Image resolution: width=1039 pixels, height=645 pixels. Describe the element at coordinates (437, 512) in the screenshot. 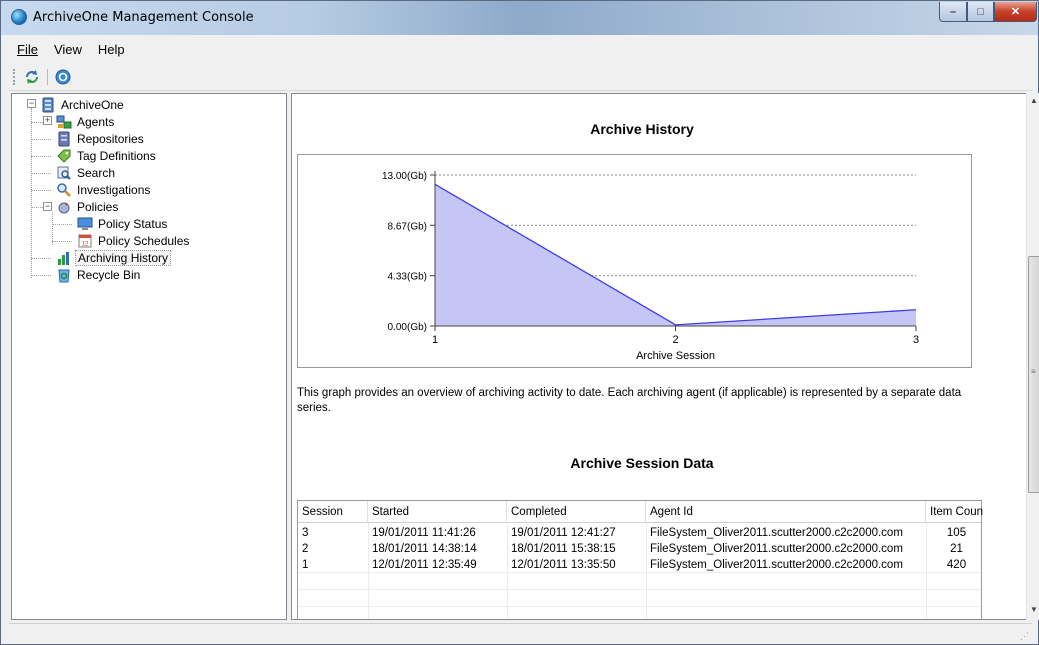

I see `column-header-started: Started` at that location.